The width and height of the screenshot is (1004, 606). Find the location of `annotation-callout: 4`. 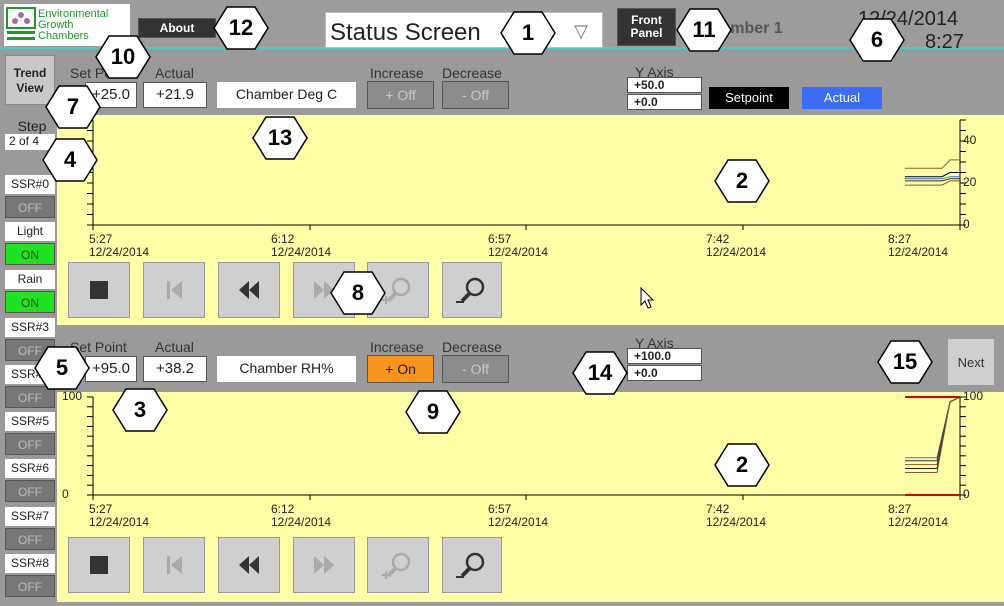

annotation-callout: 4 is located at coordinates (70, 160).